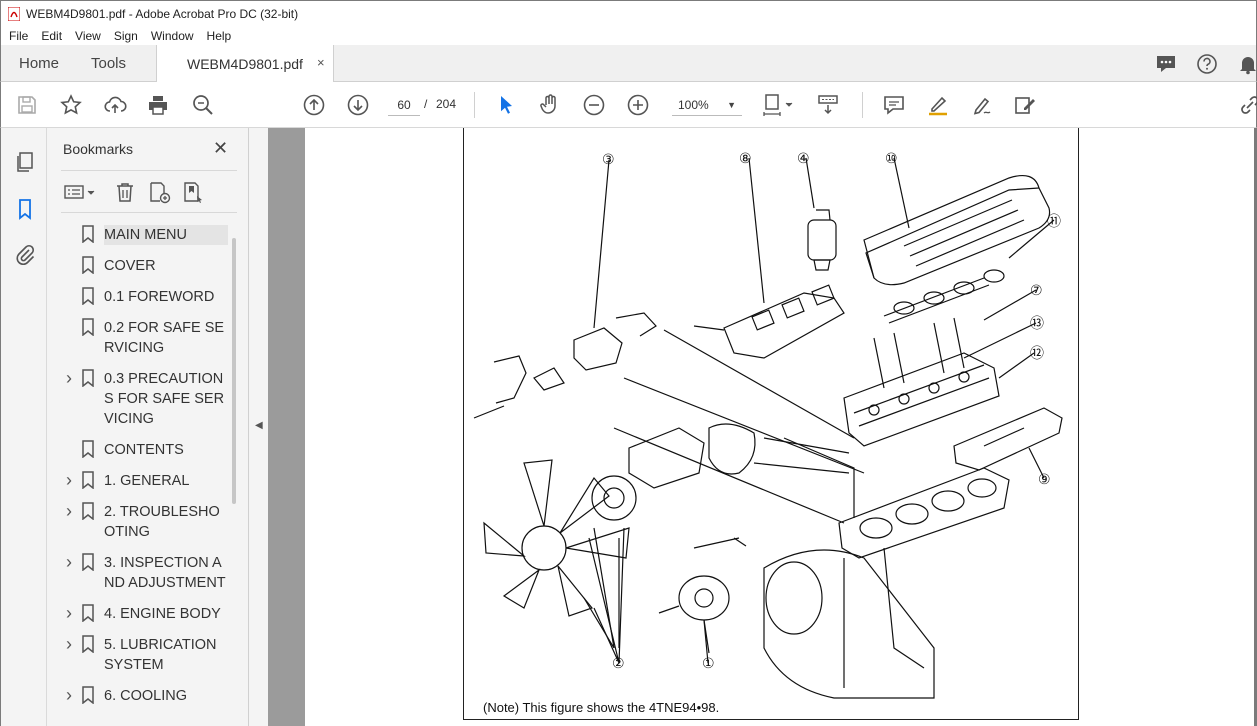 This screenshot has height=726, width=1257. I want to click on bookmark-label: 2. TROUBLESHOOTING, so click(162, 522).